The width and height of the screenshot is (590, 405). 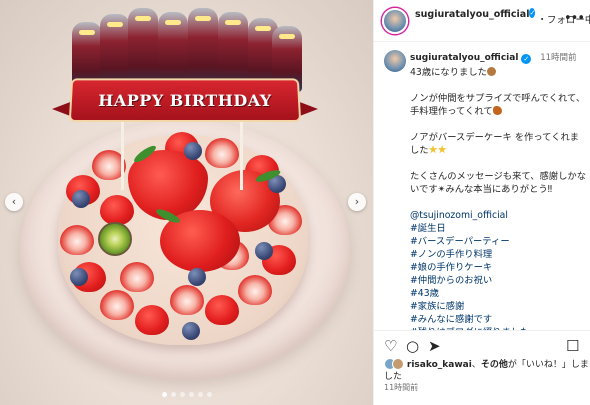 I want to click on hashtag-link: #娘の手作りケーキ, so click(x=499, y=267).